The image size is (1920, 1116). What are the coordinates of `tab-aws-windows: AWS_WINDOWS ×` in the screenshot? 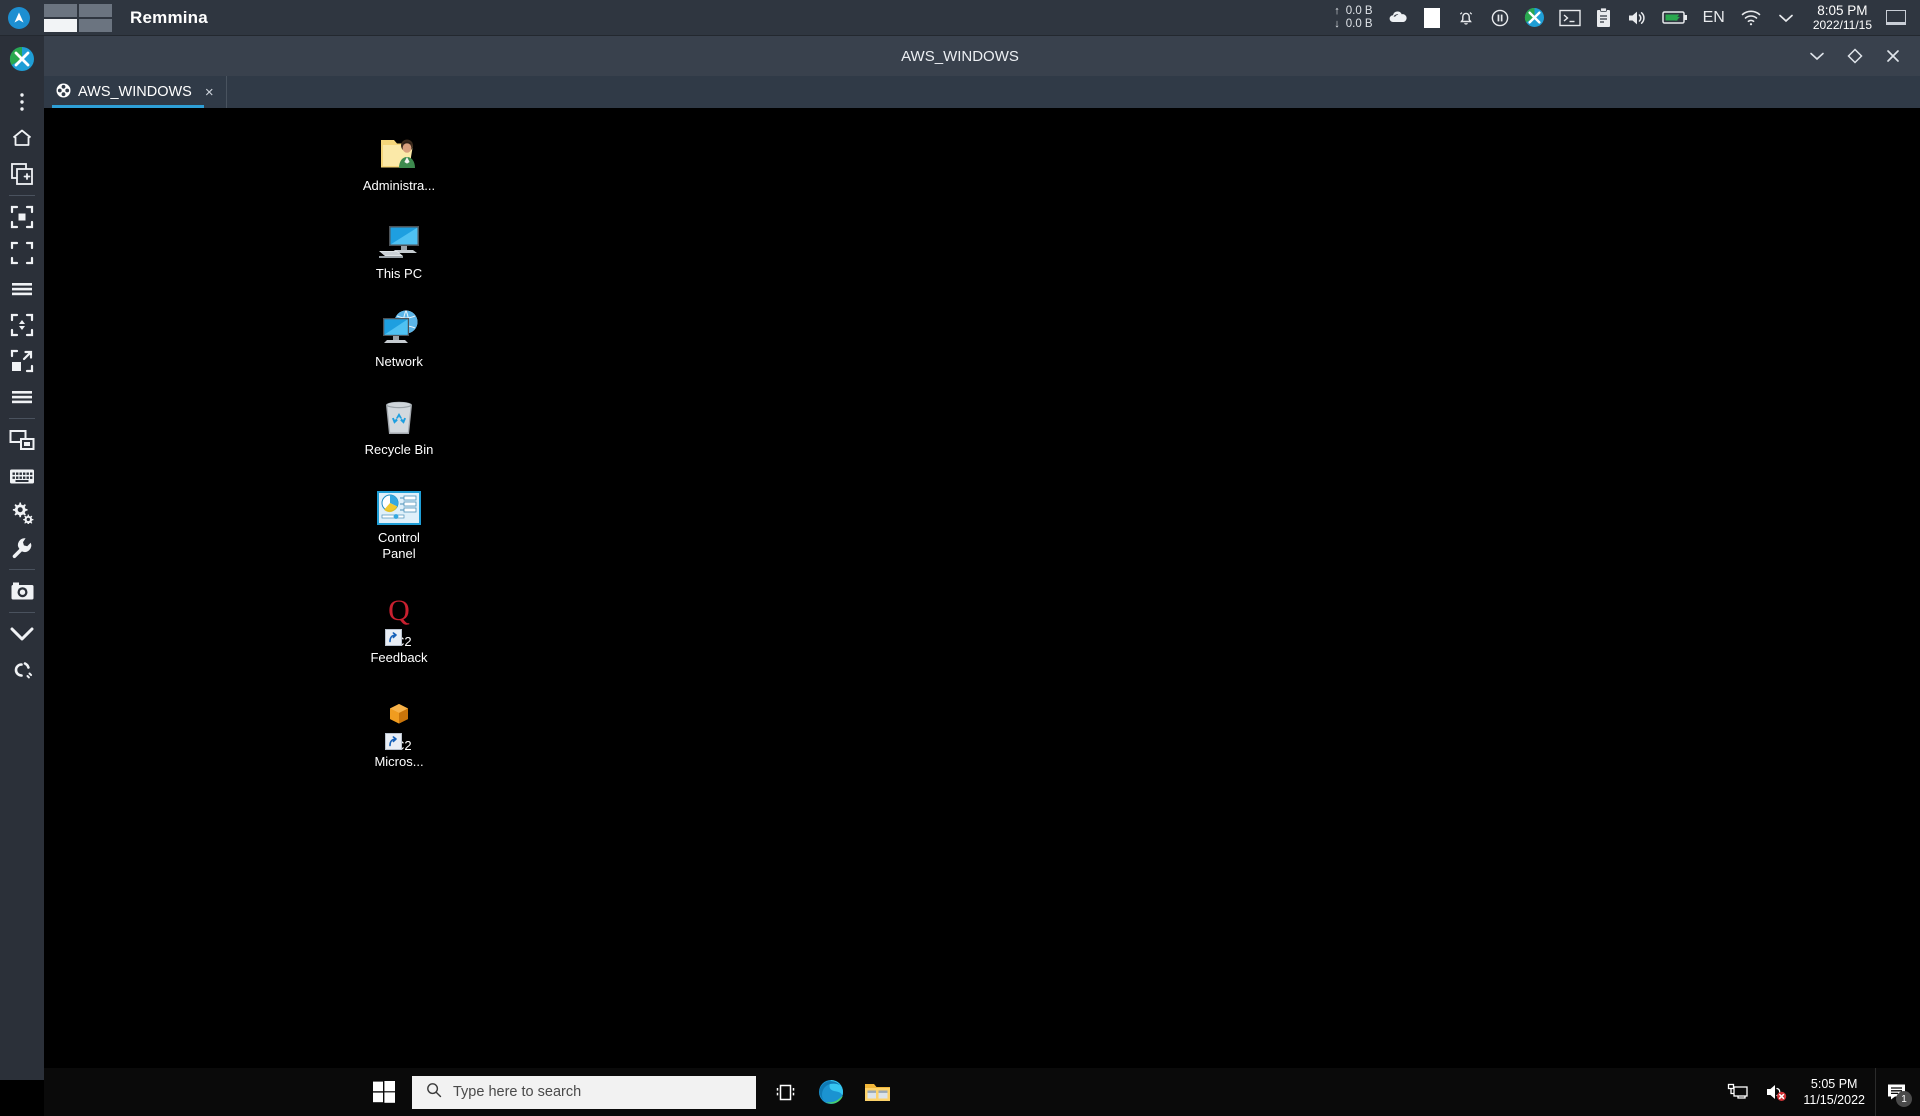 It's located at (135, 92).